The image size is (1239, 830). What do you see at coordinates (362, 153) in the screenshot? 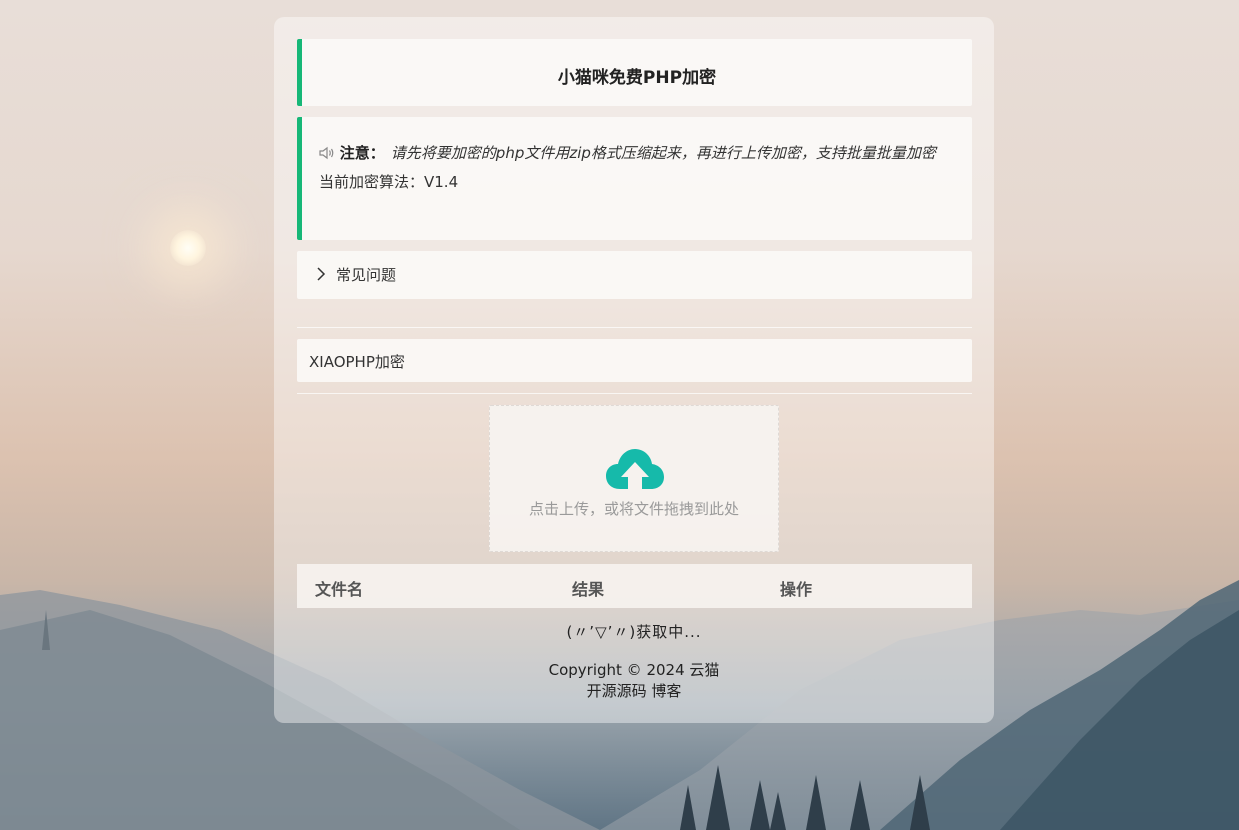
I see `notice-label: 注意：` at bounding box center [362, 153].